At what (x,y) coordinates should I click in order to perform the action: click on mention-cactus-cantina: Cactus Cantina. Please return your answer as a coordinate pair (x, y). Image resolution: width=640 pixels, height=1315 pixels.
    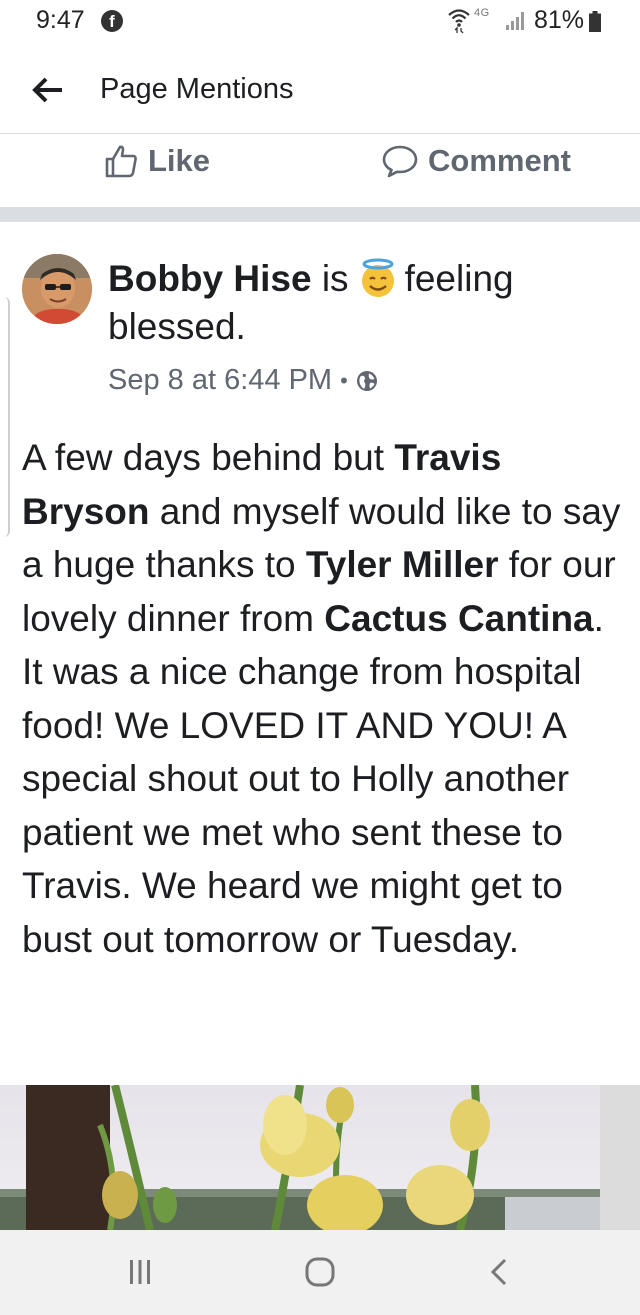
    Looking at the image, I should click on (458, 618).